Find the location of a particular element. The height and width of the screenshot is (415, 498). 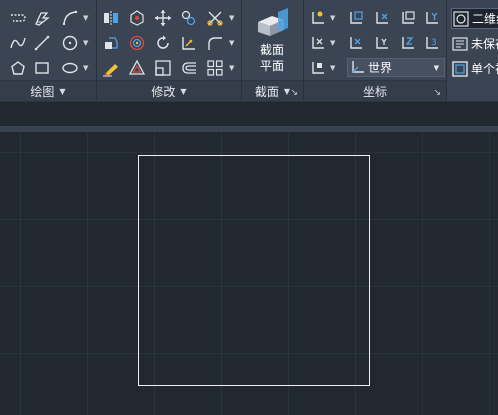

scale-icon is located at coordinates (163, 68).